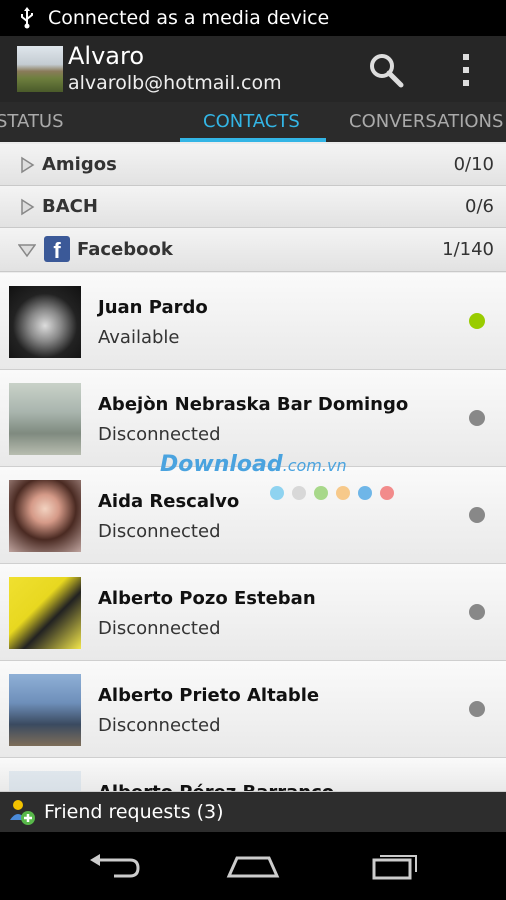 The height and width of the screenshot is (900, 506). Describe the element at coordinates (175, 83) in the screenshot. I see `account-email: alvarolb@hotmail.com` at that location.